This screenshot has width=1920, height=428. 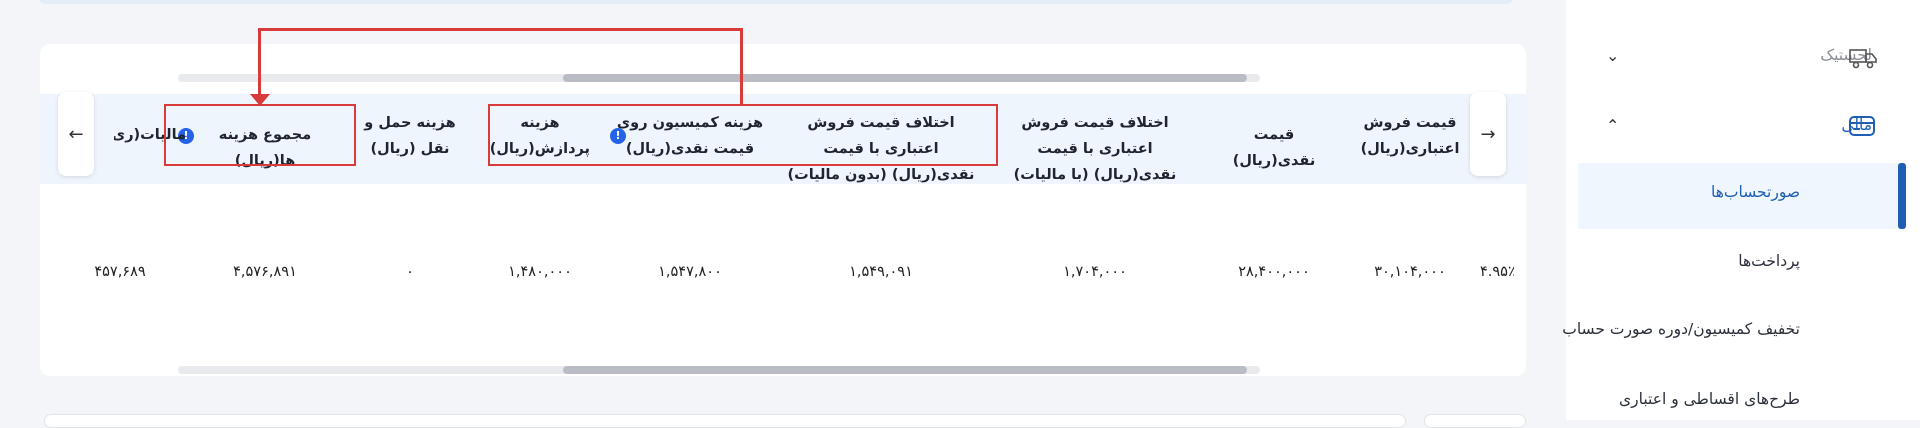 I want to click on arrow-right-icon: →, so click(x=1488, y=134).